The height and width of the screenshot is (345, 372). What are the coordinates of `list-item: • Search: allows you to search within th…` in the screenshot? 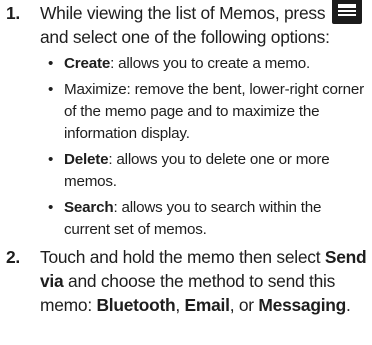 It's located at (186, 219).